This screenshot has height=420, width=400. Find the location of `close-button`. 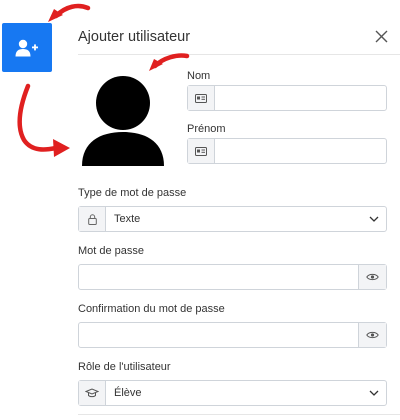

close-button is located at coordinates (381, 36).